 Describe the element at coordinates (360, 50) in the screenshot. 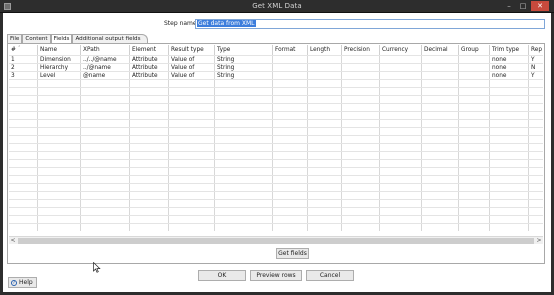

I see `col-header-precision: Precision` at that location.